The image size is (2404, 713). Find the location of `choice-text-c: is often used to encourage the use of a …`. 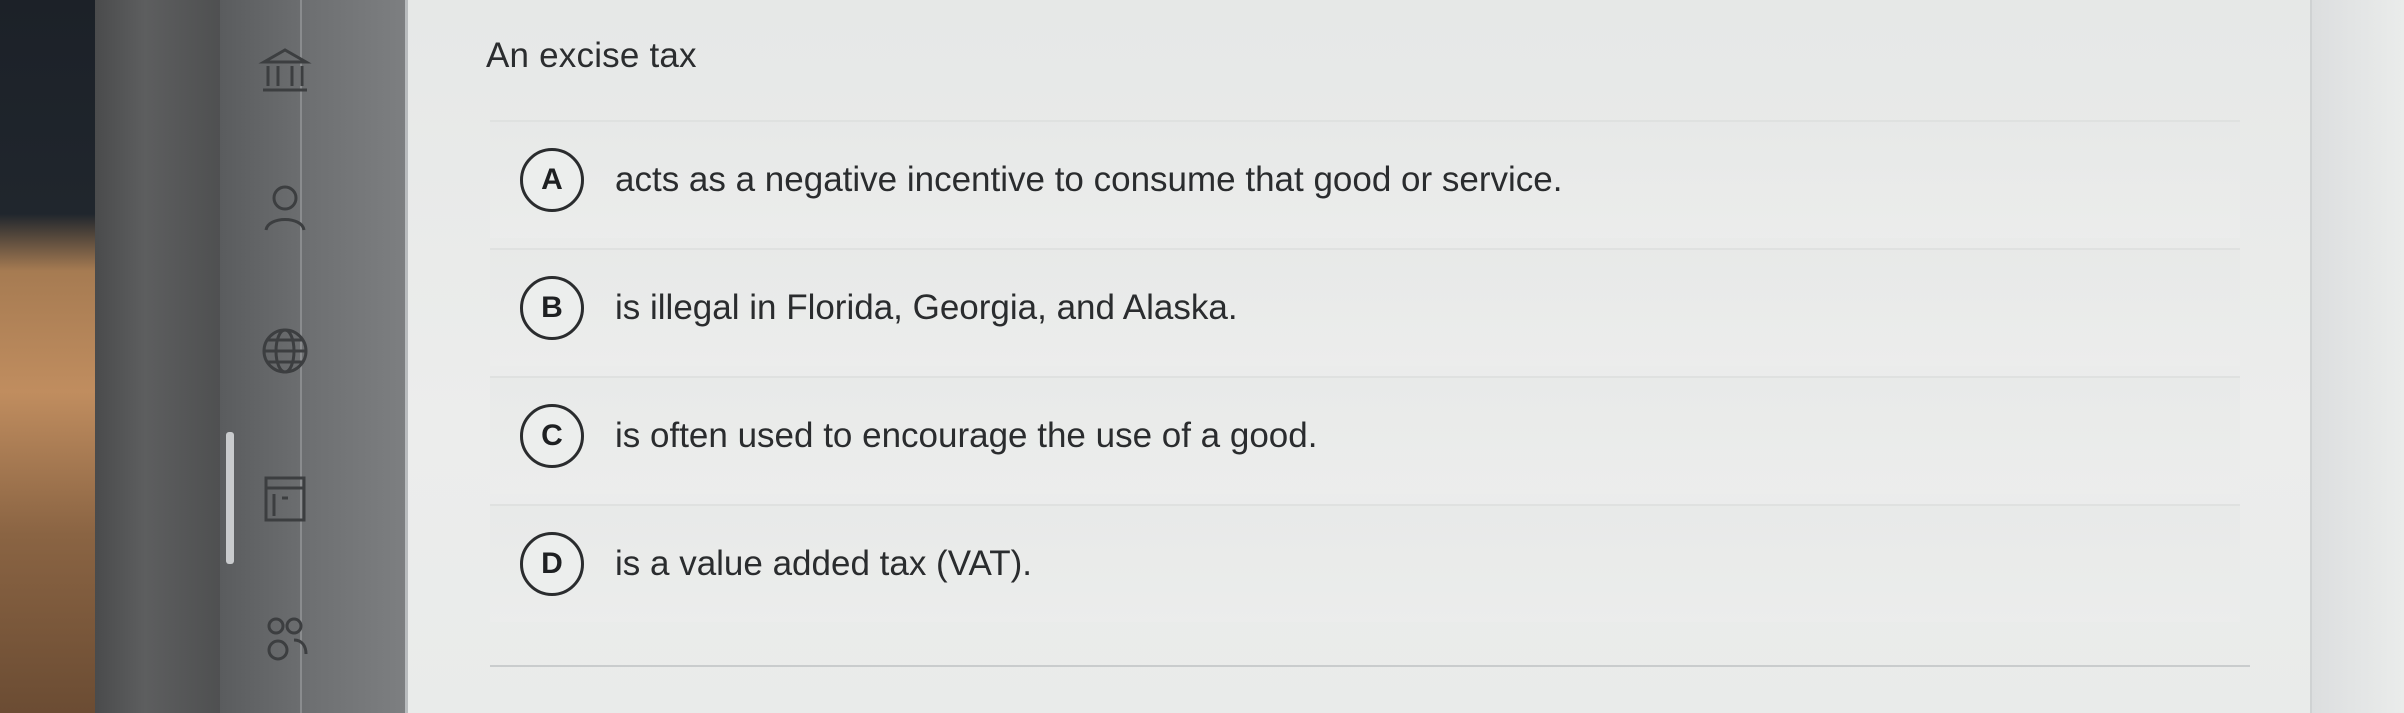

choice-text-c: is often used to encourage the use of a … is located at coordinates (966, 435).